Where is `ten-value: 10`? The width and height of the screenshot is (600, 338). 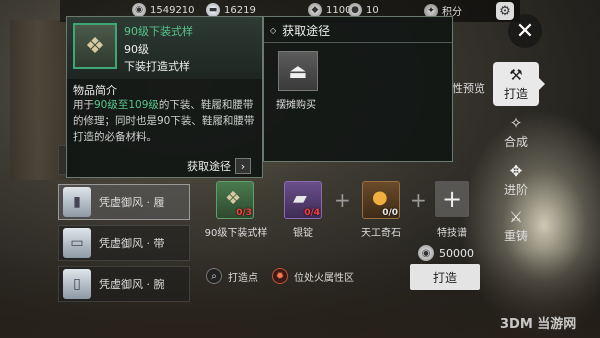 ten-value: 10 is located at coordinates (372, 10).